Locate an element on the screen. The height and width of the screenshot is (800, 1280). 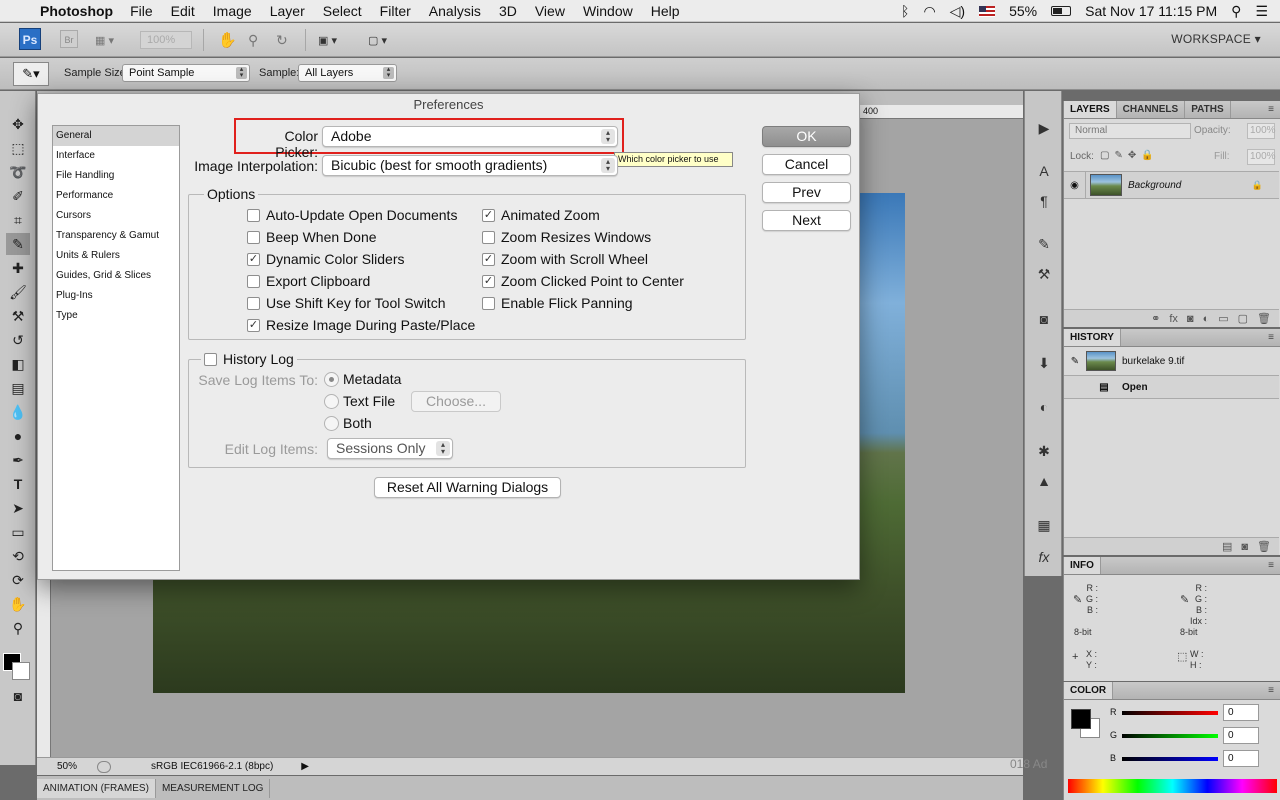
3d-orbit-tool-icon: ⟳ is located at coordinates (18, 580).